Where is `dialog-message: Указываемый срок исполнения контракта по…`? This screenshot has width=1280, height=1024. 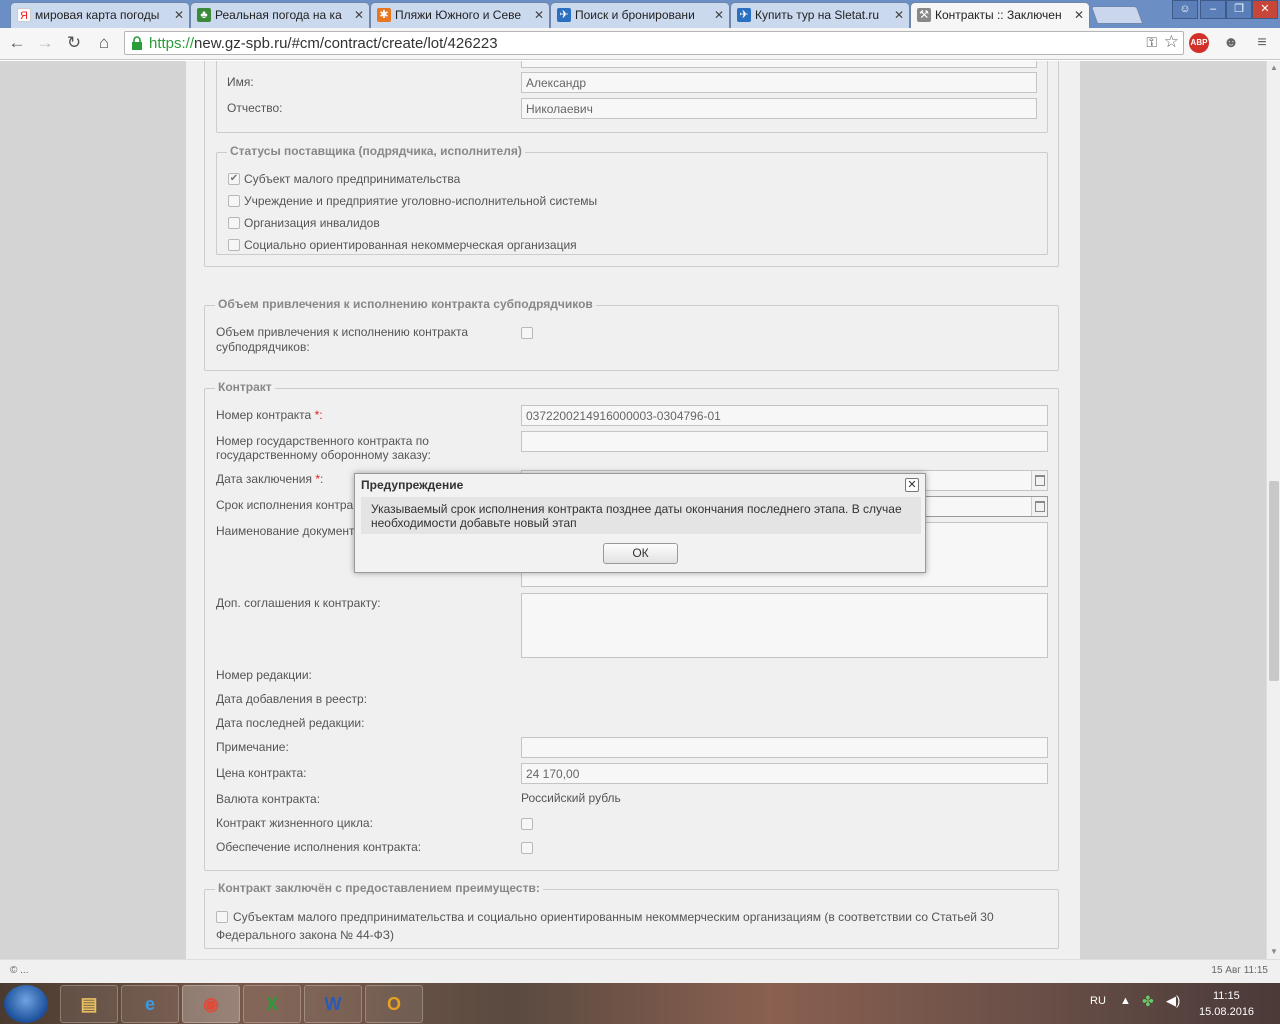
dialog-message: Указываемый срок исполнения контракта по… is located at coordinates (641, 515).